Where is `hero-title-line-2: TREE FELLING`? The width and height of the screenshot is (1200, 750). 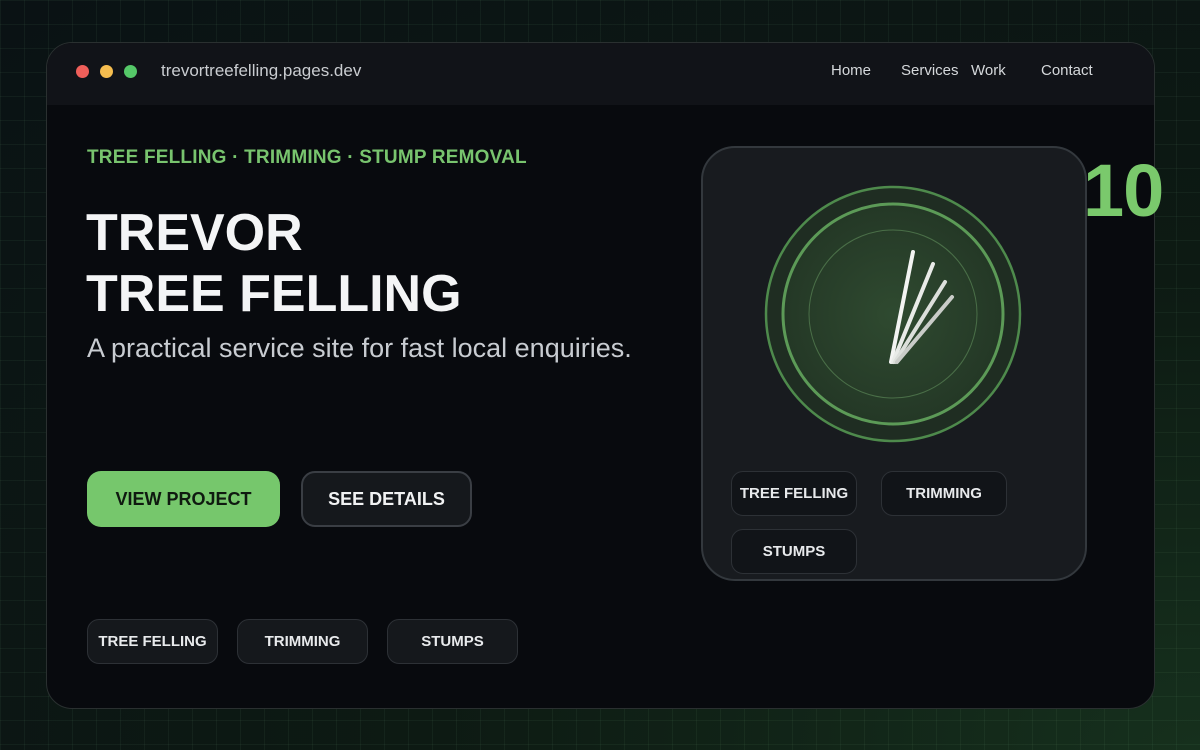 hero-title-line-2: TREE FELLING is located at coordinates (274, 294).